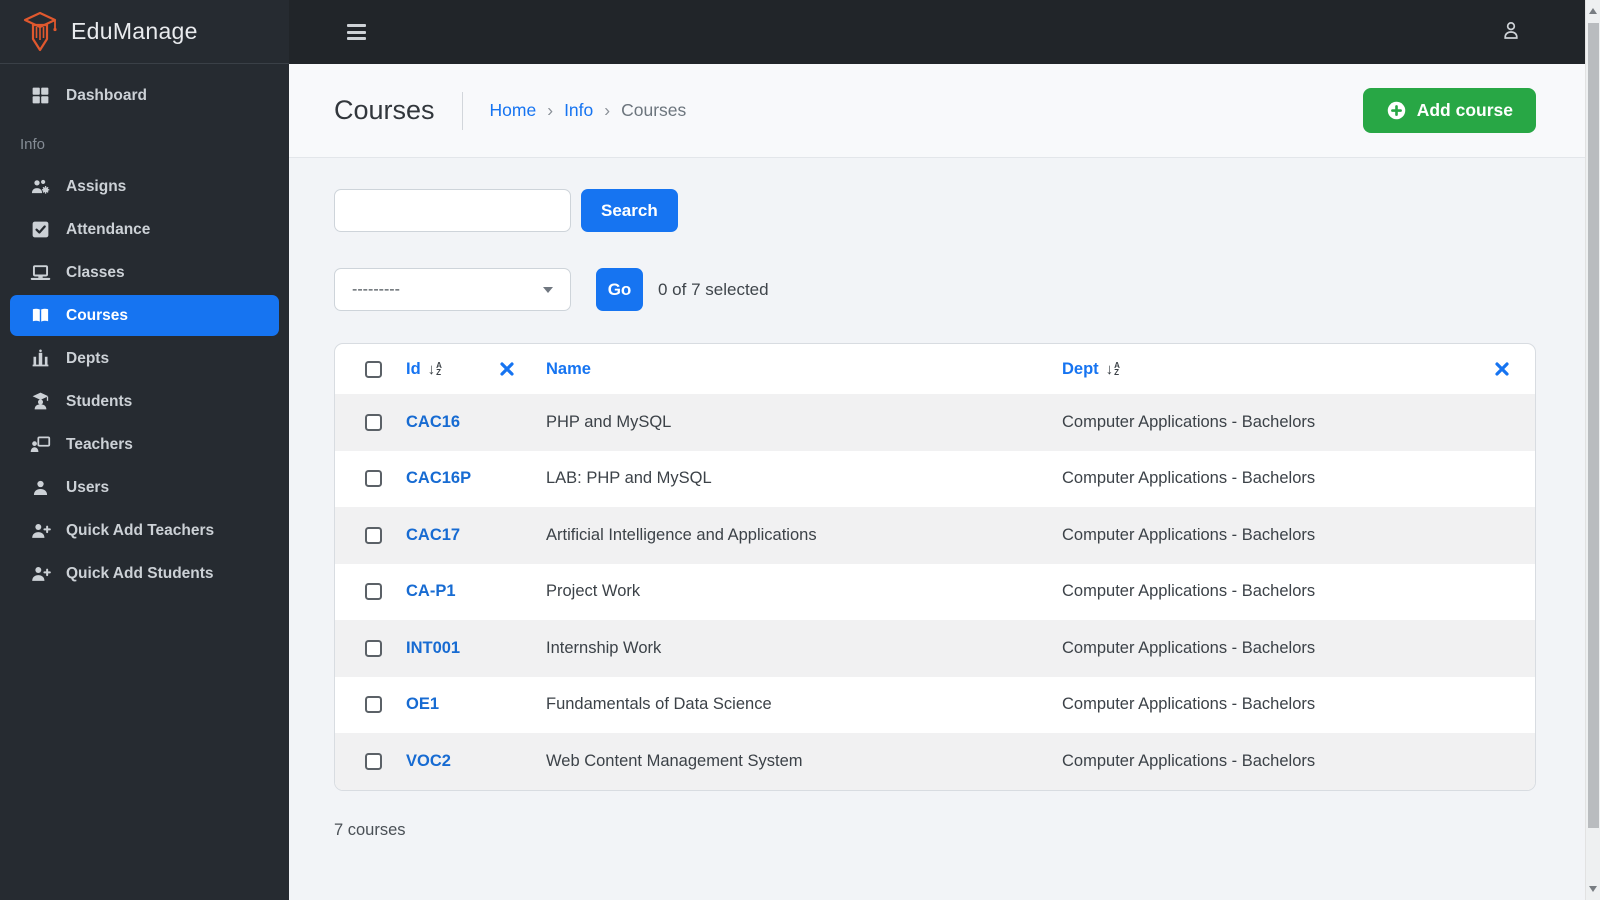 Image resolution: width=1600 pixels, height=900 pixels. I want to click on add-course-button: Add course, so click(1449, 110).